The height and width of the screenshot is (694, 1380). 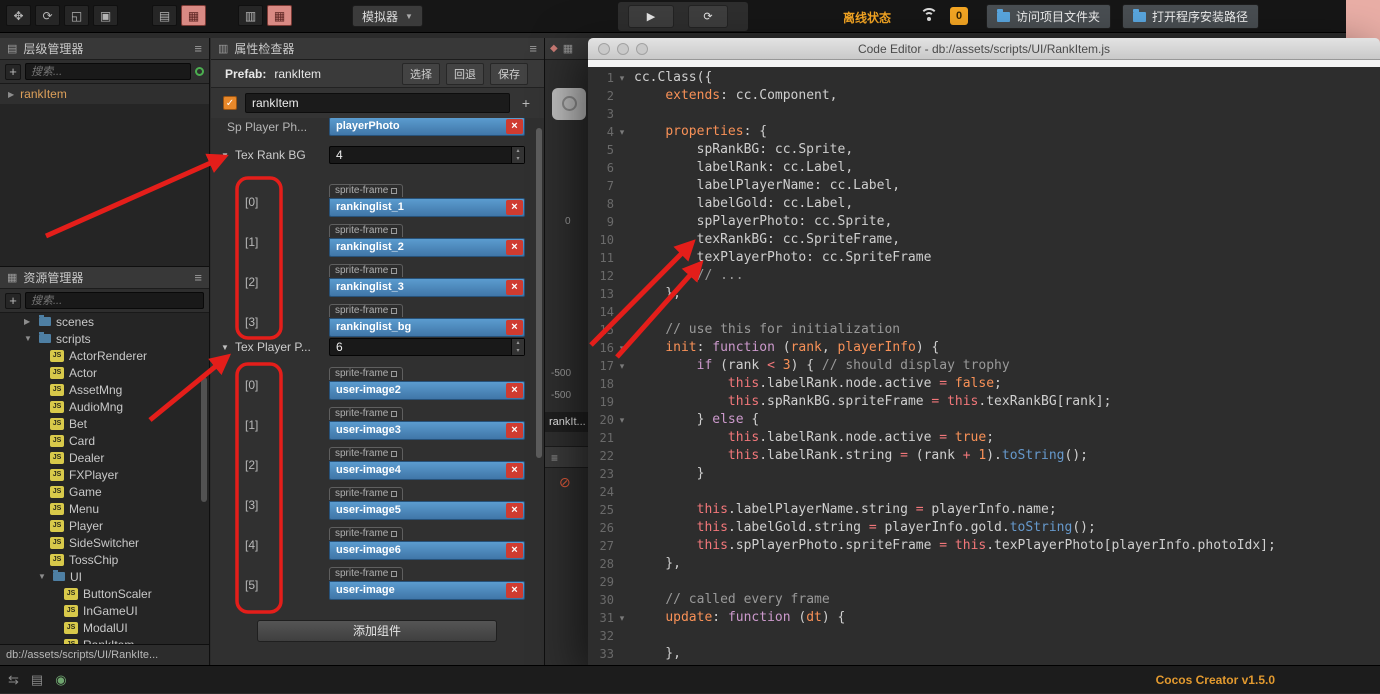 What do you see at coordinates (164, 15) in the screenshot?
I see `layout-toggle-a: ▤` at bounding box center [164, 15].